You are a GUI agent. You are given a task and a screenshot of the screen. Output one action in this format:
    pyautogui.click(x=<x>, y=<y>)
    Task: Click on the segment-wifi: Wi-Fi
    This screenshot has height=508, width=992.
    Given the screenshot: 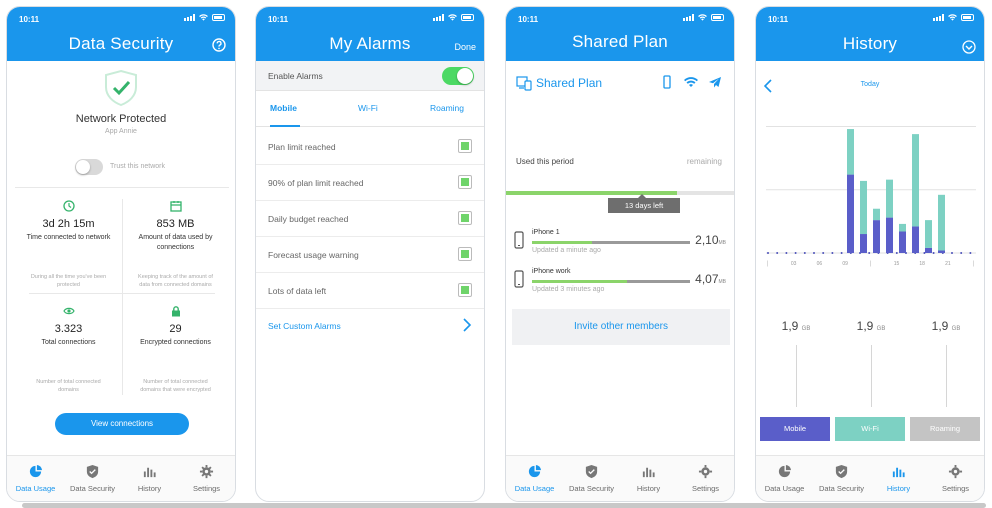 What is the action you would take?
    pyautogui.click(x=368, y=108)
    